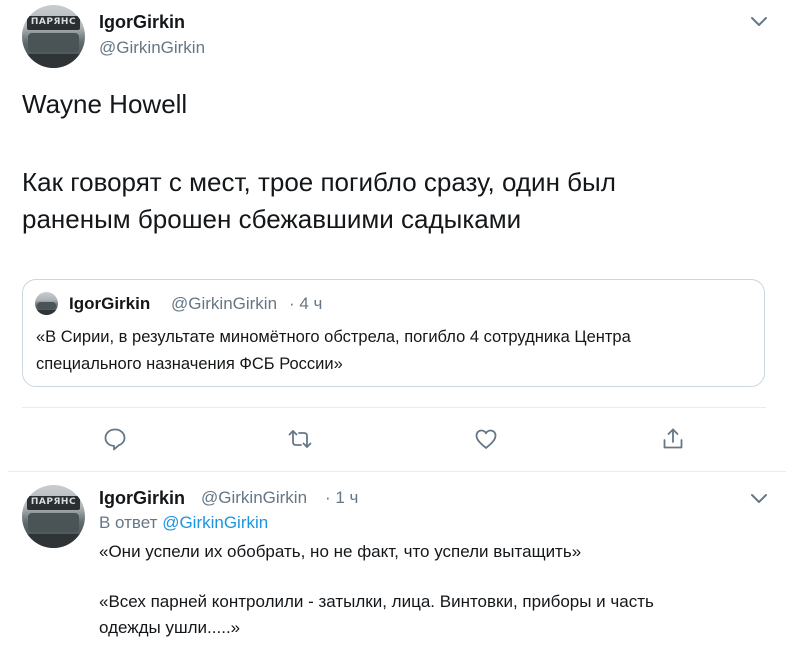  I want to click on reply-avatar-ground, so click(53, 541).